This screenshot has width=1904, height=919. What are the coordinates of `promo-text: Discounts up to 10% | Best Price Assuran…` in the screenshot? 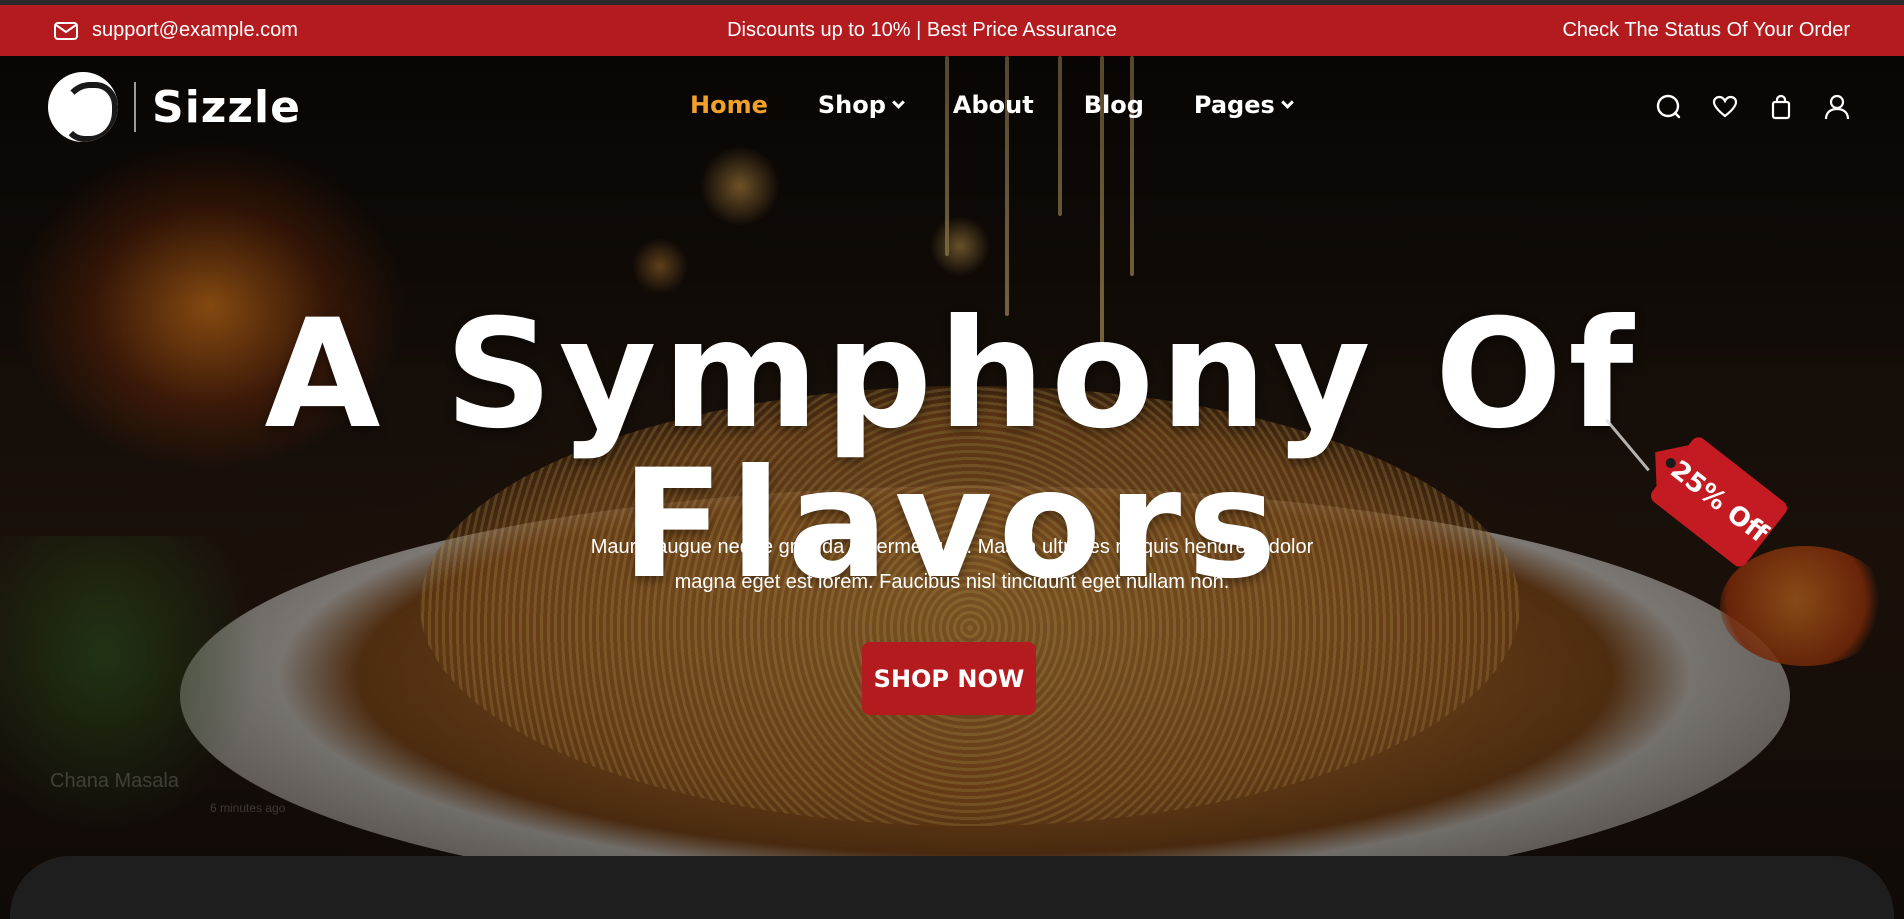 It's located at (922, 30).